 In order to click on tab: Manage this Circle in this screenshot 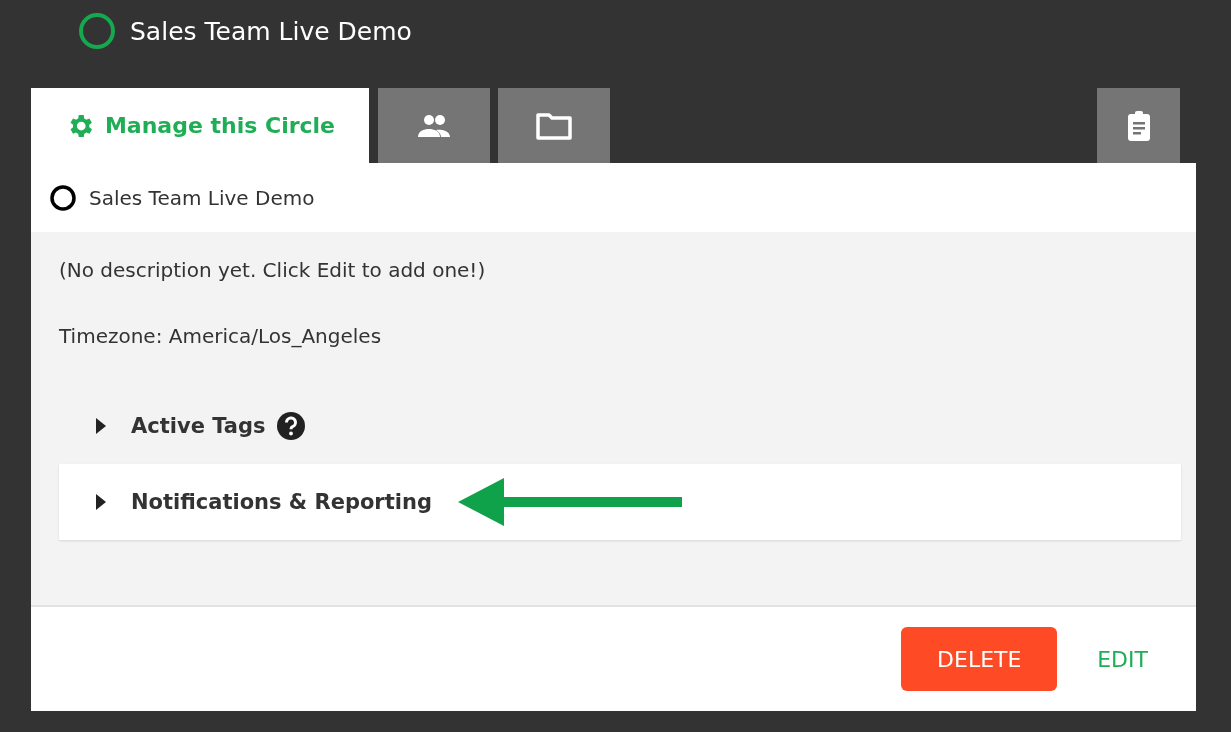, I will do `click(200, 125)`.